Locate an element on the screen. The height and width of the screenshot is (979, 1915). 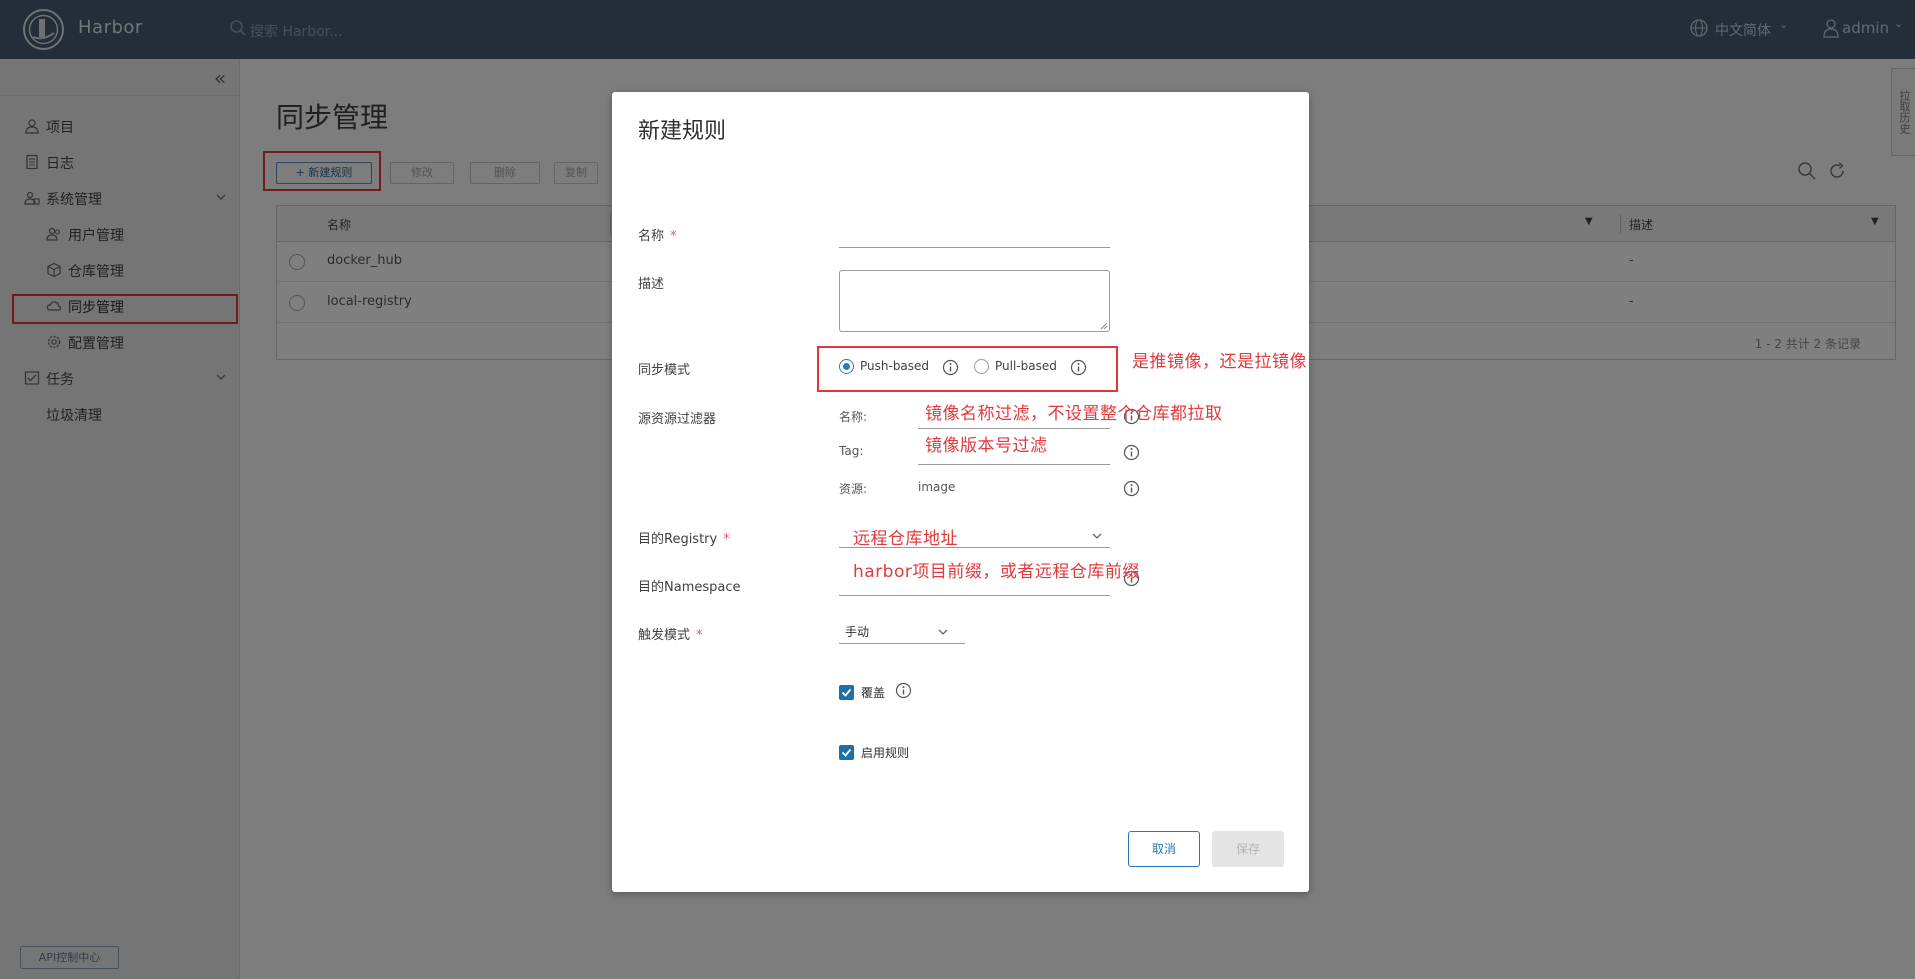
filter-tag-label: Tag: is located at coordinates (851, 451).